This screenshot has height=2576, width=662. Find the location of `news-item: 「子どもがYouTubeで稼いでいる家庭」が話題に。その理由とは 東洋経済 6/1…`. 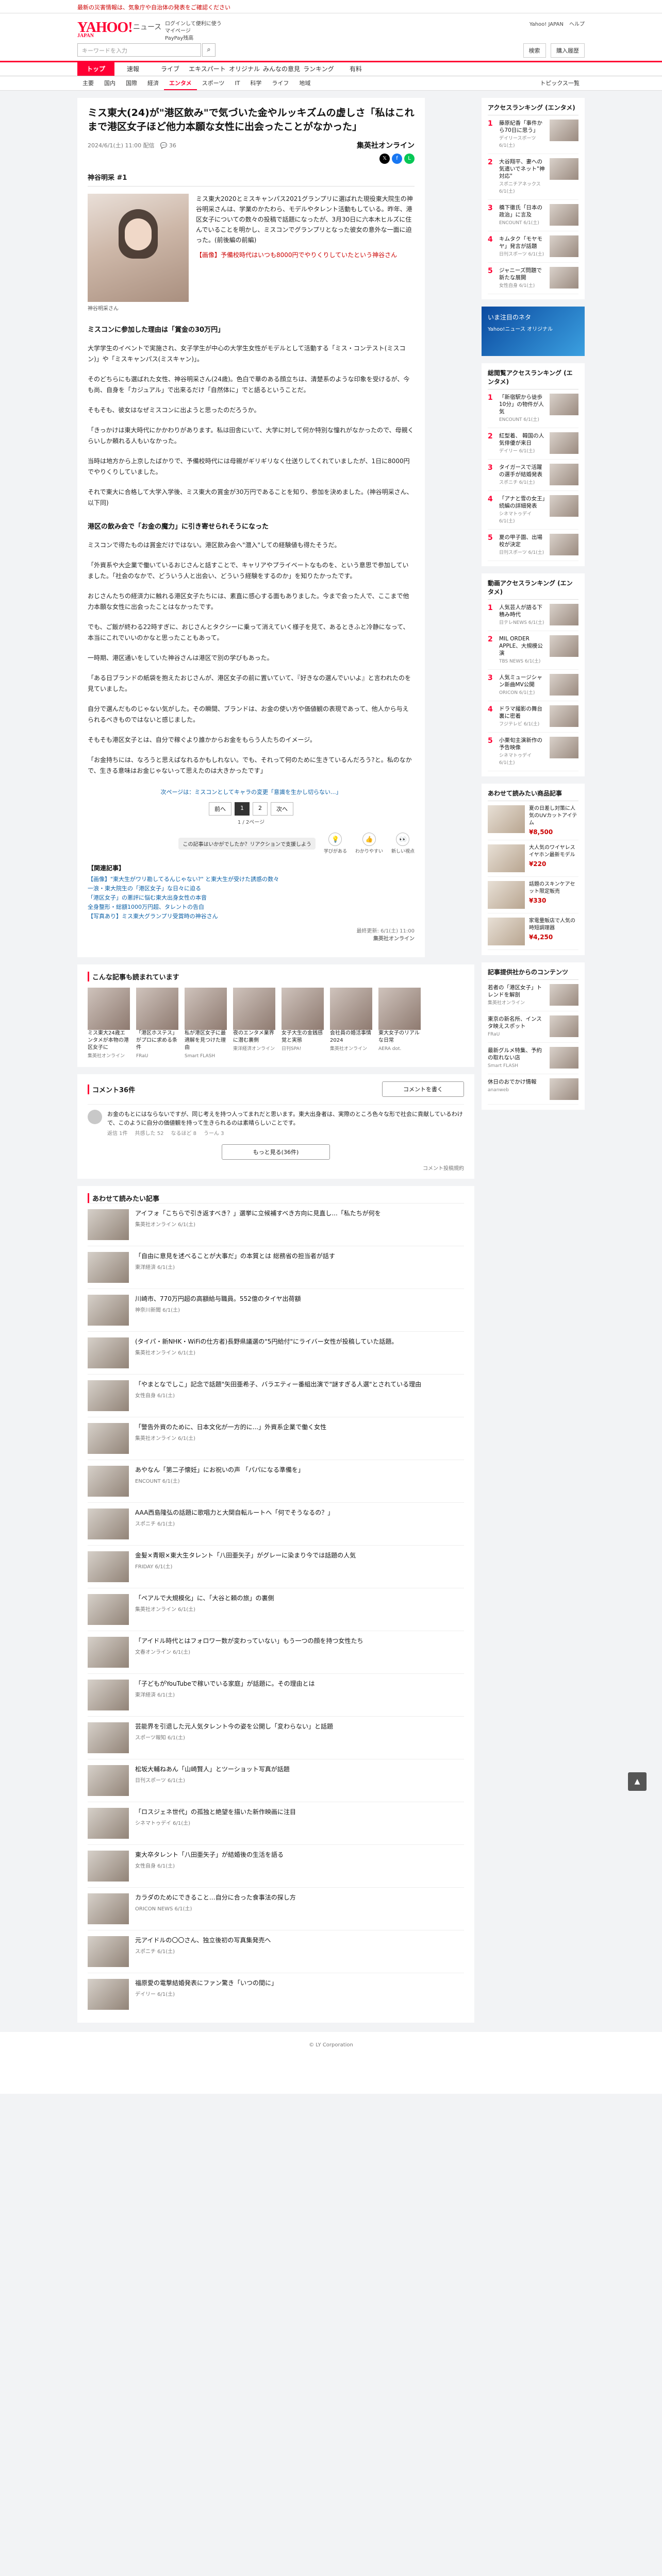

news-item: 「子どもがYouTubeで稼いでいる家庭」が話題に。その理由とは 東洋経済 6/1… is located at coordinates (276, 1694).